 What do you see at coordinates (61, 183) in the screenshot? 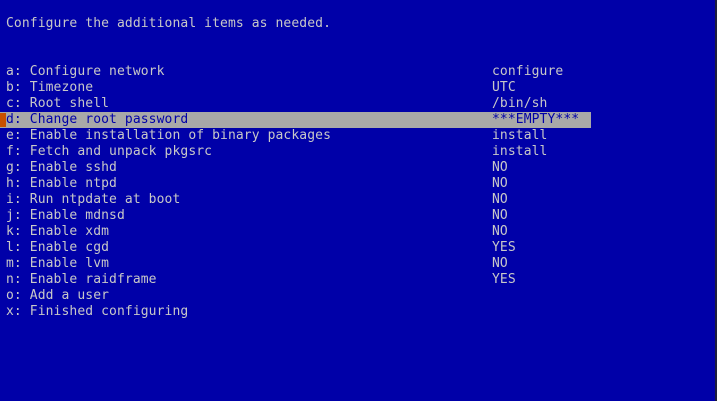
I see `menu-item-label: h: Enable ntpd` at bounding box center [61, 183].